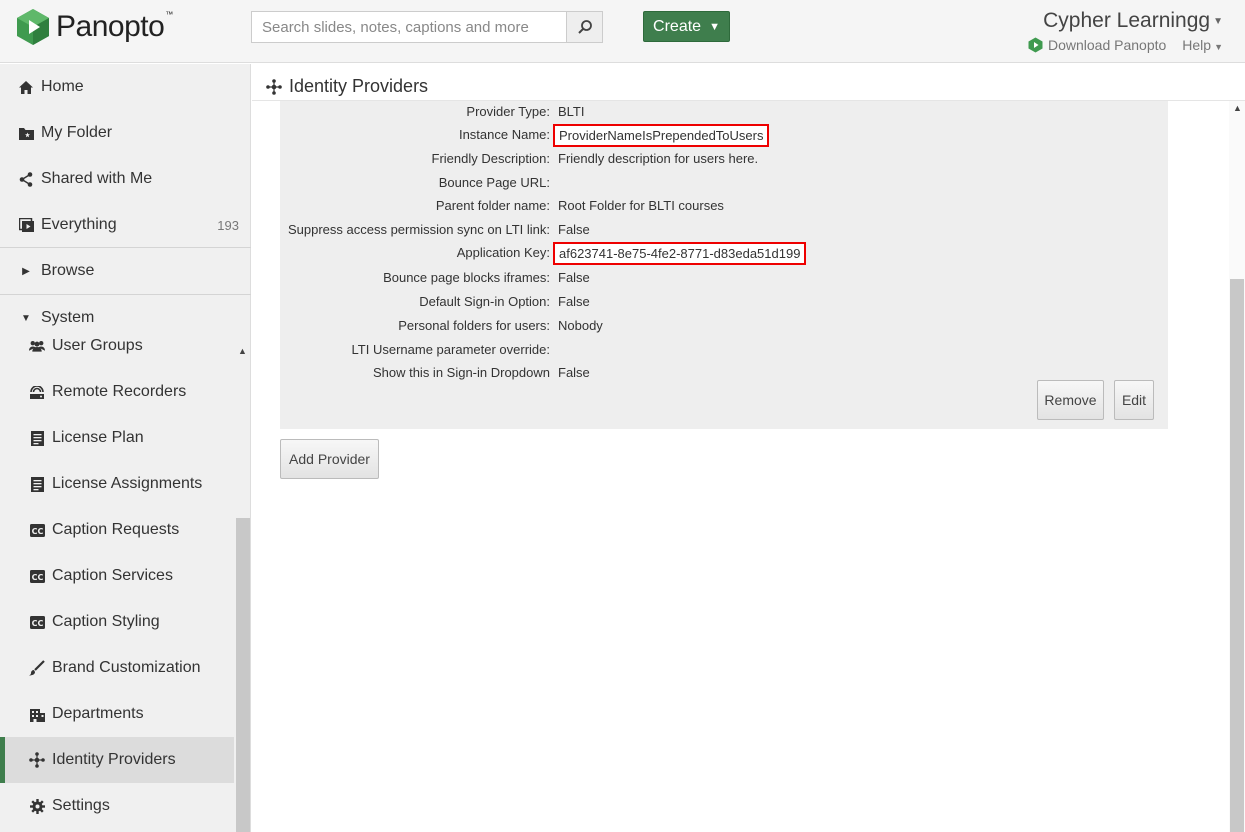 The image size is (1245, 832). I want to click on sidebar-item-brand-customization: Brand Customization, so click(117, 668).